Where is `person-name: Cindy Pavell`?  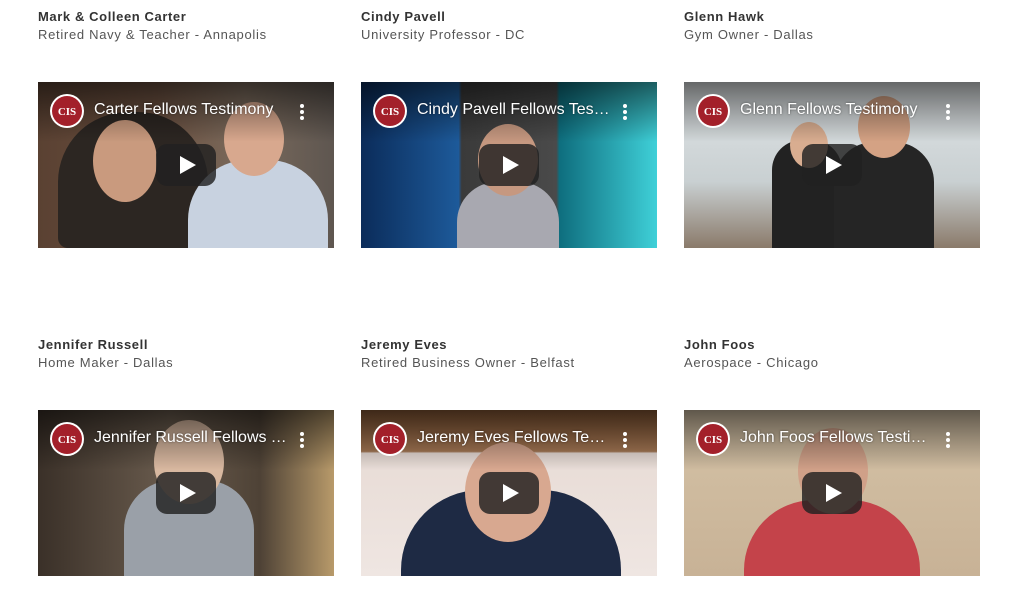 person-name: Cindy Pavell is located at coordinates (403, 16).